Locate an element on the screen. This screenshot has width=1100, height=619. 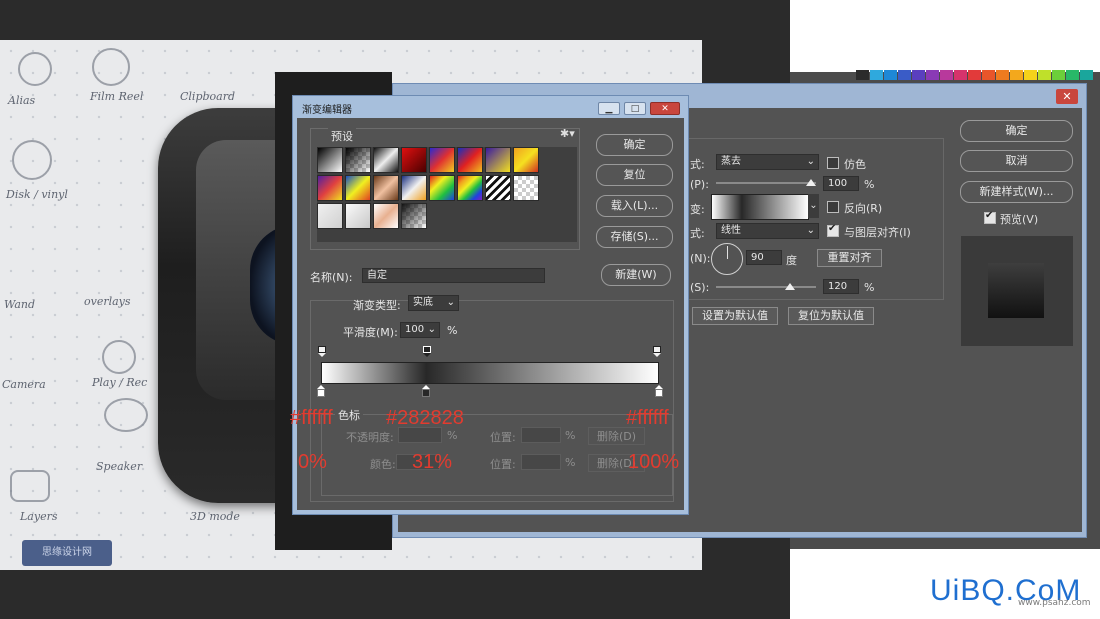
opacity-location-input is located at coordinates (541, 435).